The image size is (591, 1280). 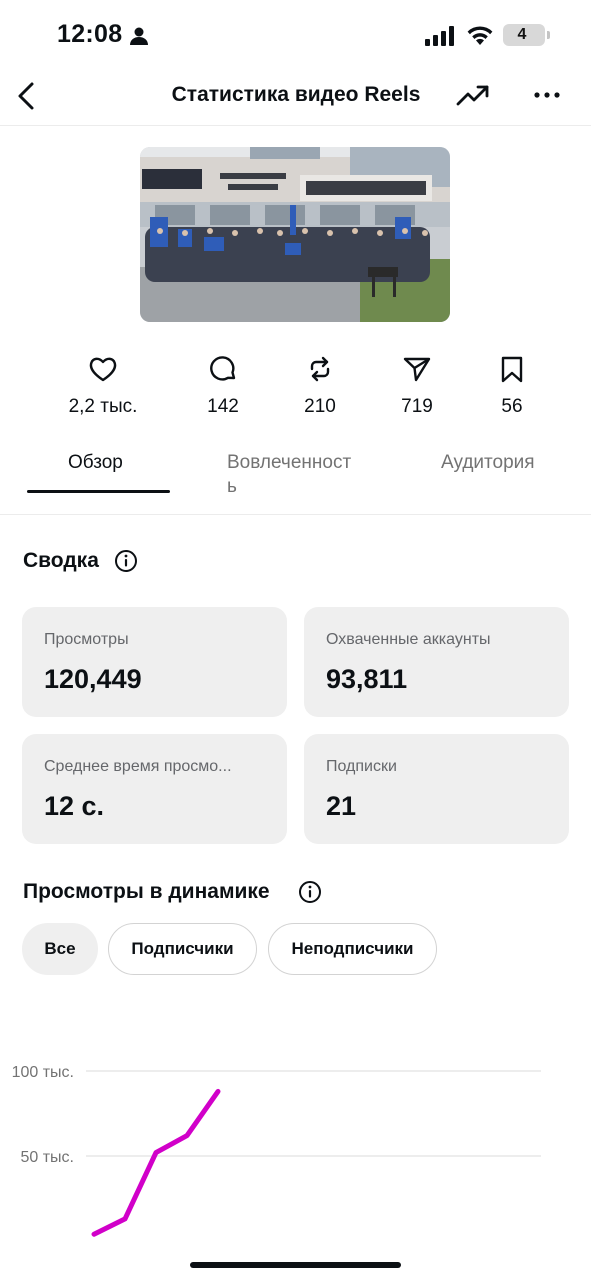 I want to click on page-title: Статистика видео Reels, so click(x=296, y=94).